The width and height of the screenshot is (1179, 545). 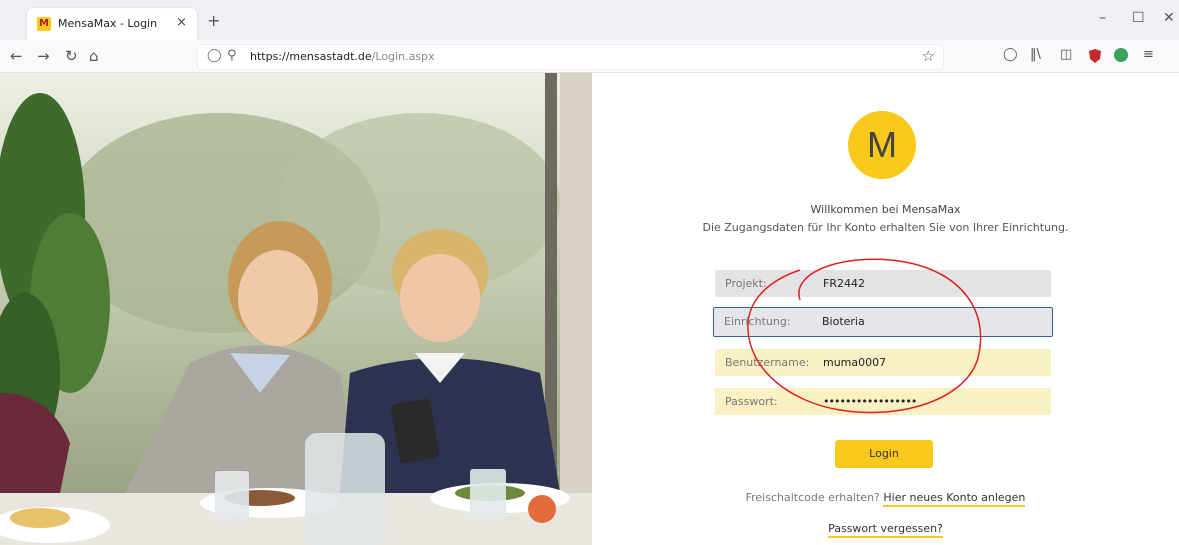 I want to click on close-window-icon: ✕, so click(x=1169, y=18).